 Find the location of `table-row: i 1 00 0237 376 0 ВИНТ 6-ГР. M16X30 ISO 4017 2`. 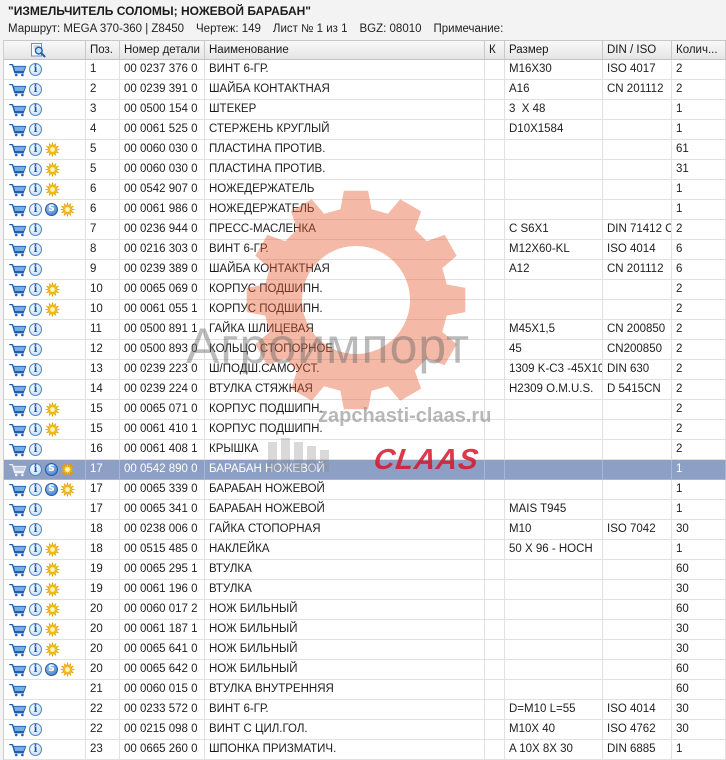

table-row: i 1 00 0237 376 0 ВИНТ 6-ГР. M16X30 ISO 4017 2 is located at coordinates (365, 70).